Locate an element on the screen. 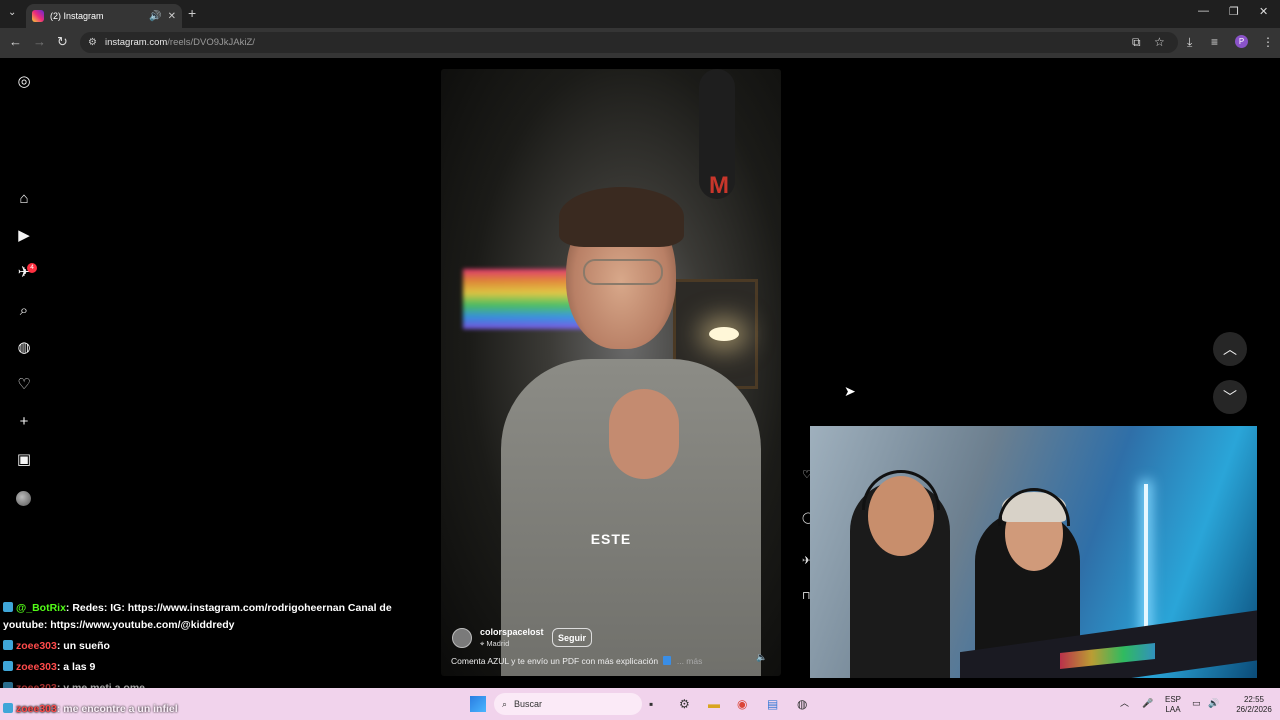  person-hand is located at coordinates (644, 434).